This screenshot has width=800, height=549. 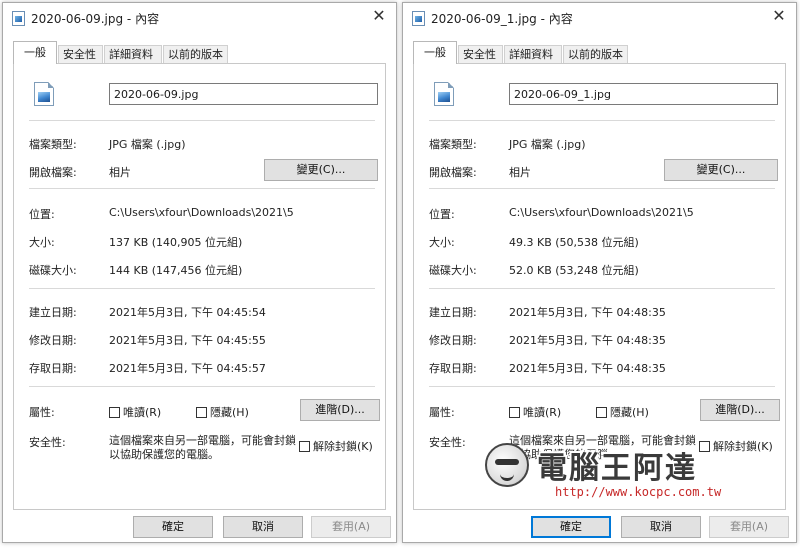 What do you see at coordinates (187, 368) in the screenshot?
I see `accessed-value: 2021年5月3日, 下午 04:45:57` at bounding box center [187, 368].